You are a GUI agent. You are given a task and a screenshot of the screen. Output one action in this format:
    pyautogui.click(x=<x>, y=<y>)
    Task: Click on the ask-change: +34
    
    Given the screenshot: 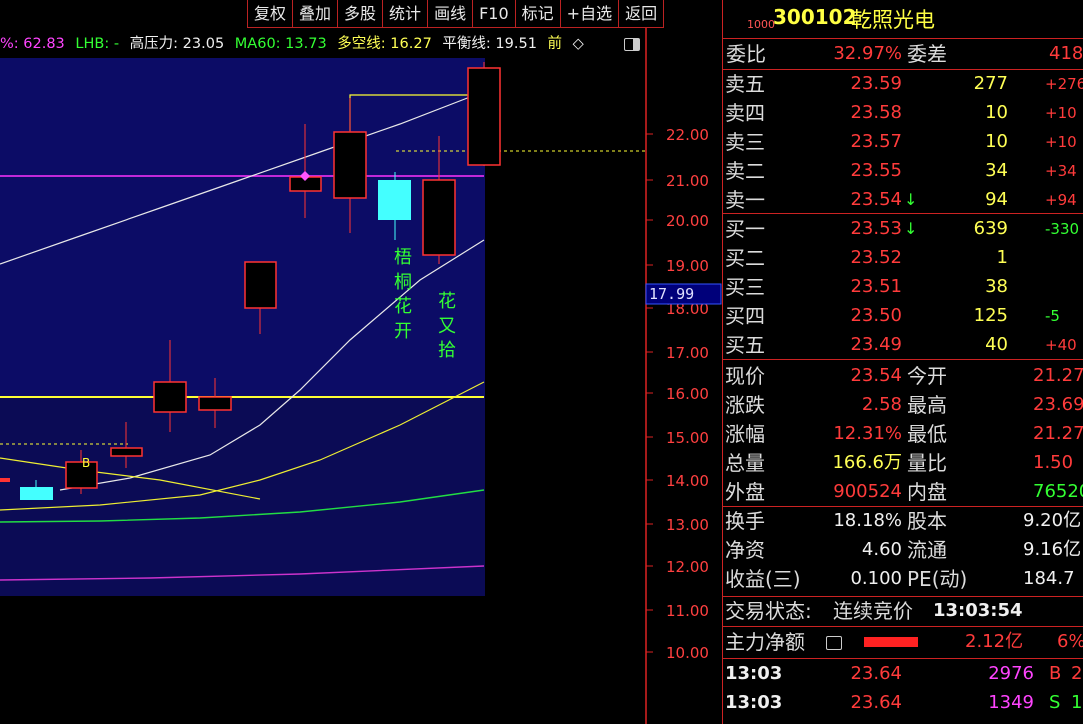 What is the action you would take?
    pyautogui.click(x=1061, y=171)
    